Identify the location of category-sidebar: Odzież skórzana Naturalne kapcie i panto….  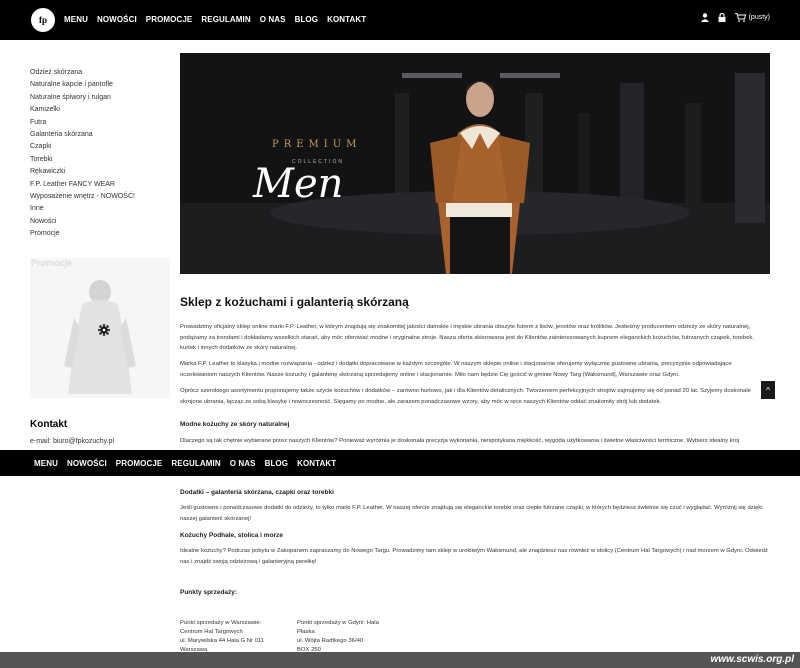
(100, 153).